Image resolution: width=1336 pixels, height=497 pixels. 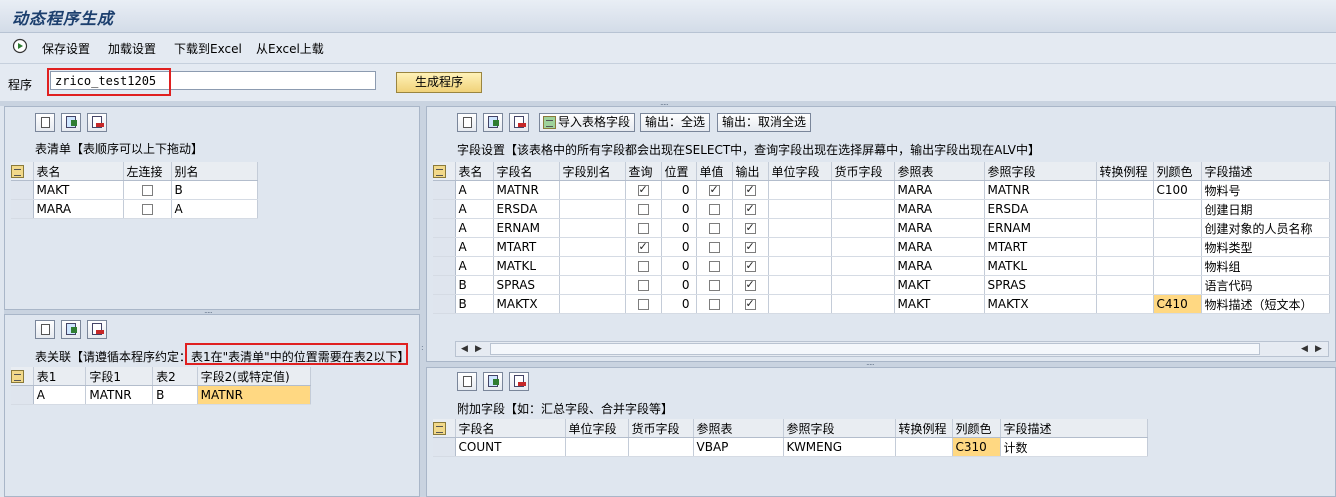 What do you see at coordinates (679, 171) in the screenshot?
I see `col-header: 位置` at bounding box center [679, 171].